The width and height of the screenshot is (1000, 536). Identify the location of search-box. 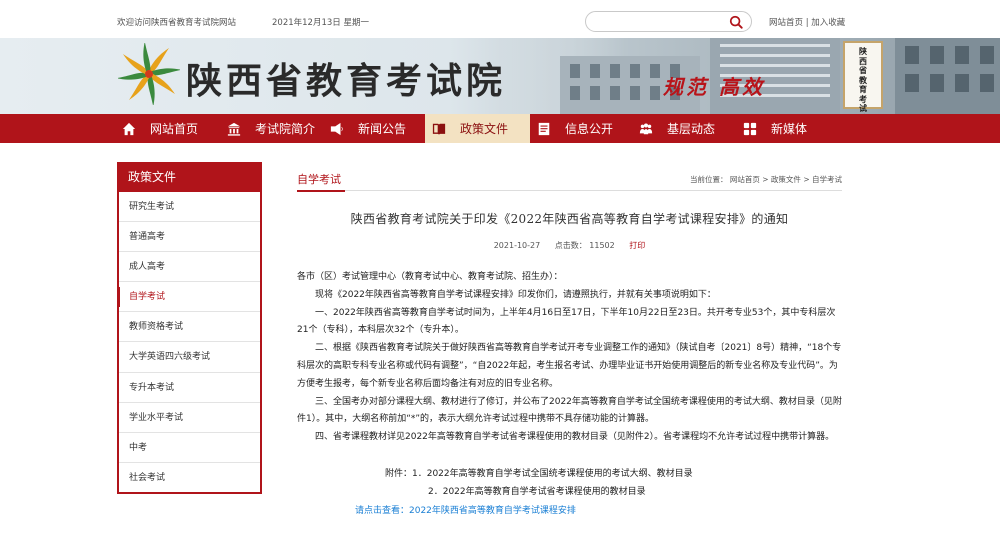
(668, 21).